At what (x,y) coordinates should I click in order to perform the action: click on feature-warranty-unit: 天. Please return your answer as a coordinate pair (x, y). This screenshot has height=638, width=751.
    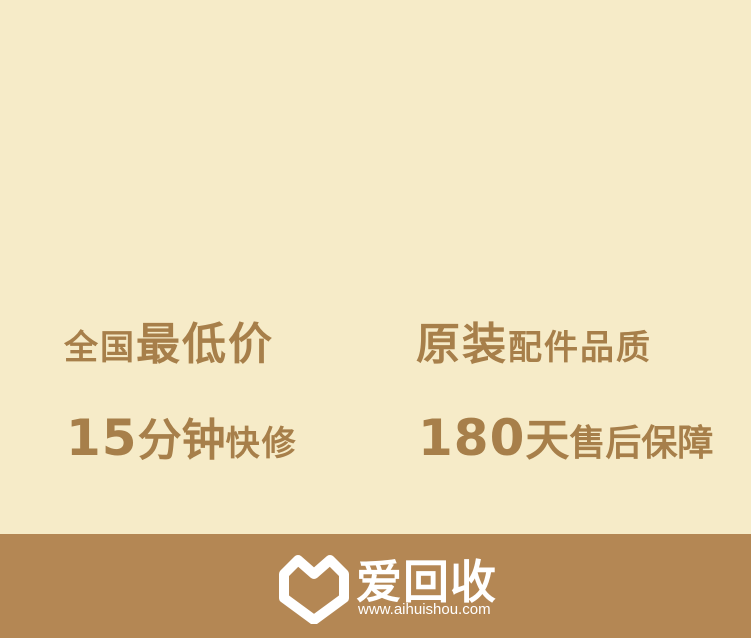
    Looking at the image, I should click on (547, 440).